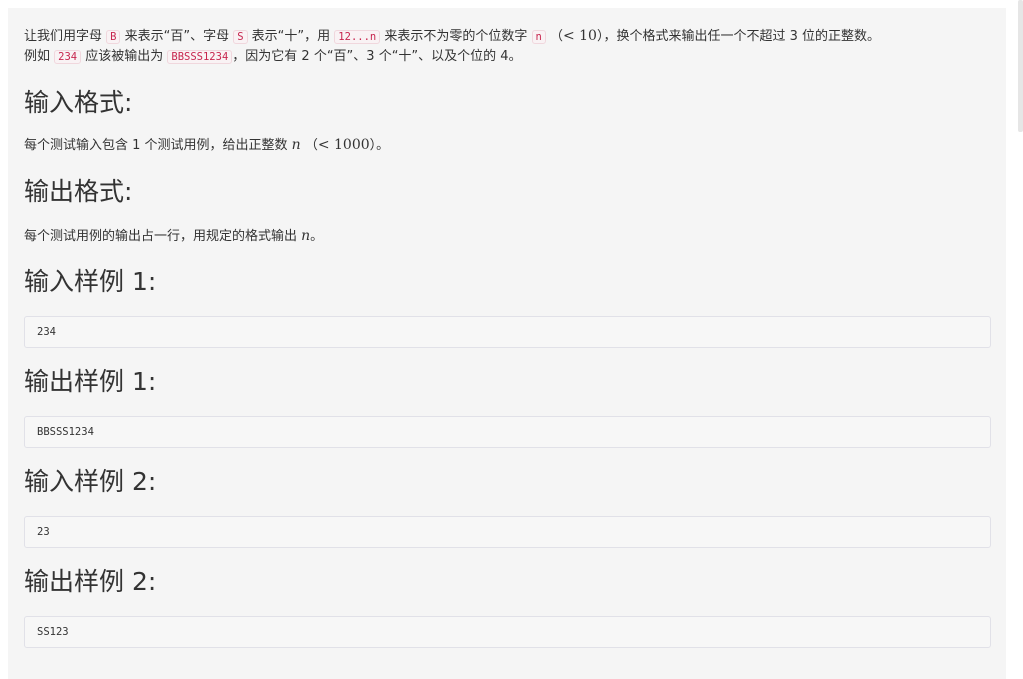 The image size is (1023, 679). I want to click on sample-output-1-box: BBSSS1234, so click(507, 432).